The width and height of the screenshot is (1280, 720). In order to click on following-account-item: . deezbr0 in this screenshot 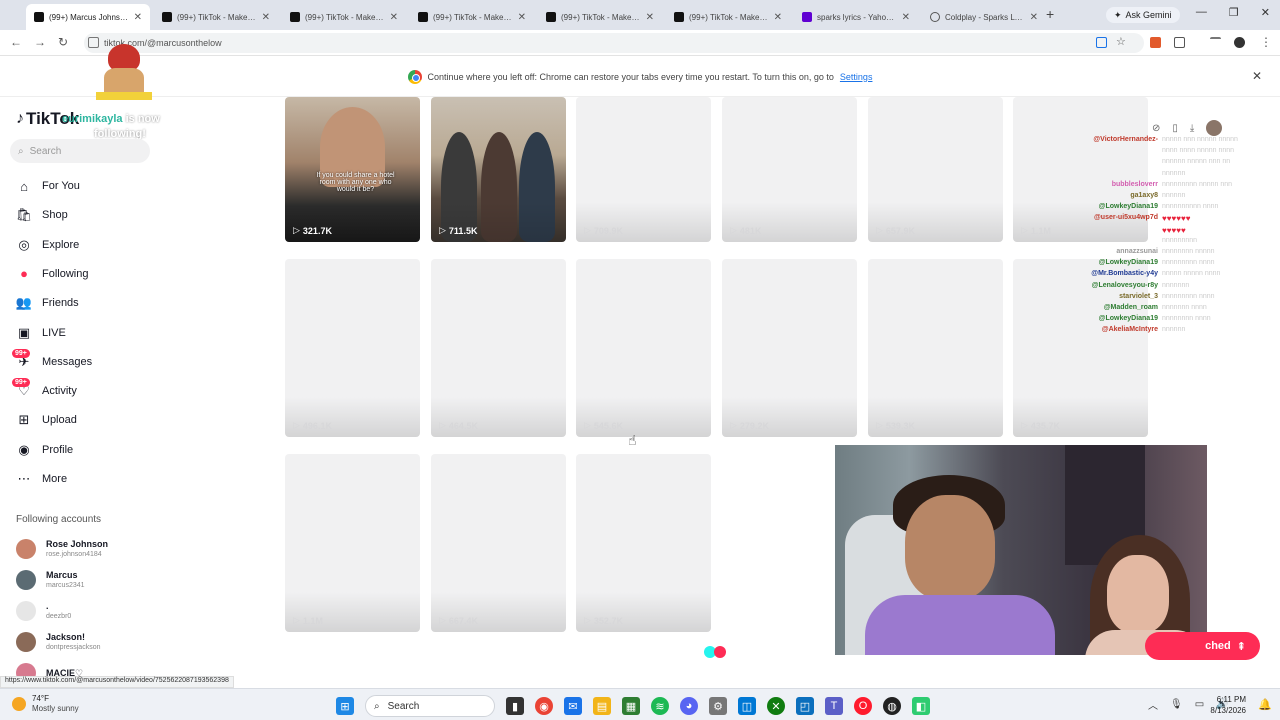, I will do `click(43, 611)`.